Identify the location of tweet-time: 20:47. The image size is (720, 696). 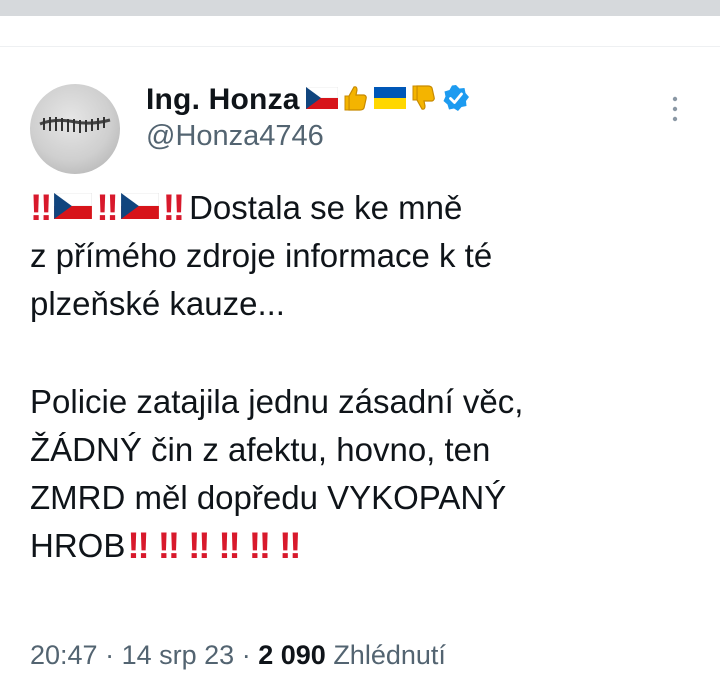
(64, 655).